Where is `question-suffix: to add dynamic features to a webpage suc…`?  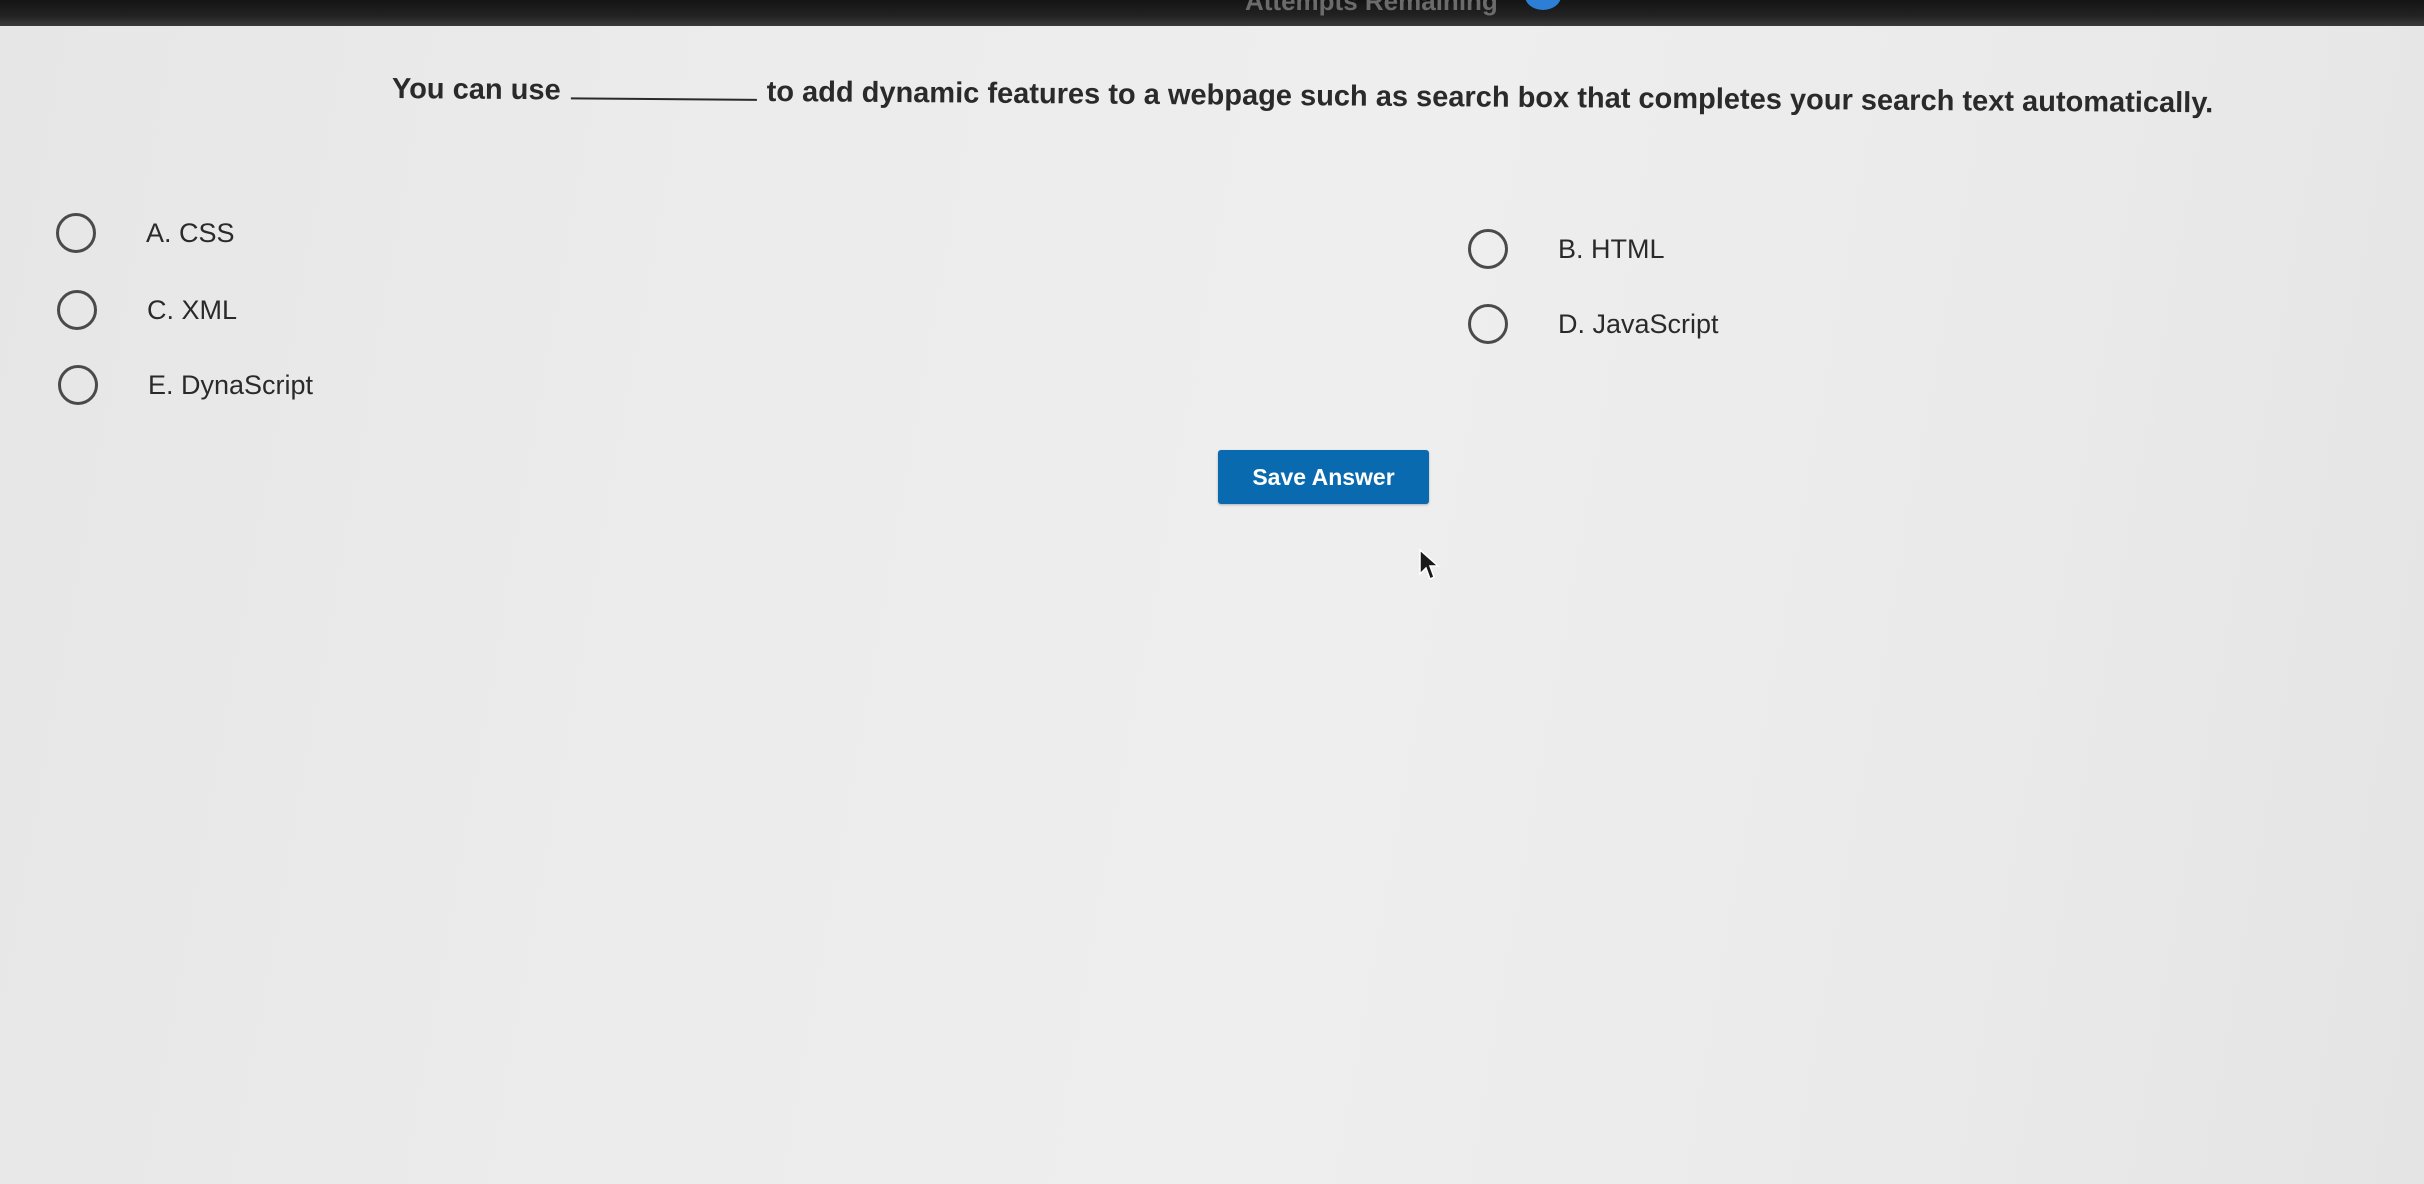 question-suffix: to add dynamic features to a webpage suc… is located at coordinates (1490, 97).